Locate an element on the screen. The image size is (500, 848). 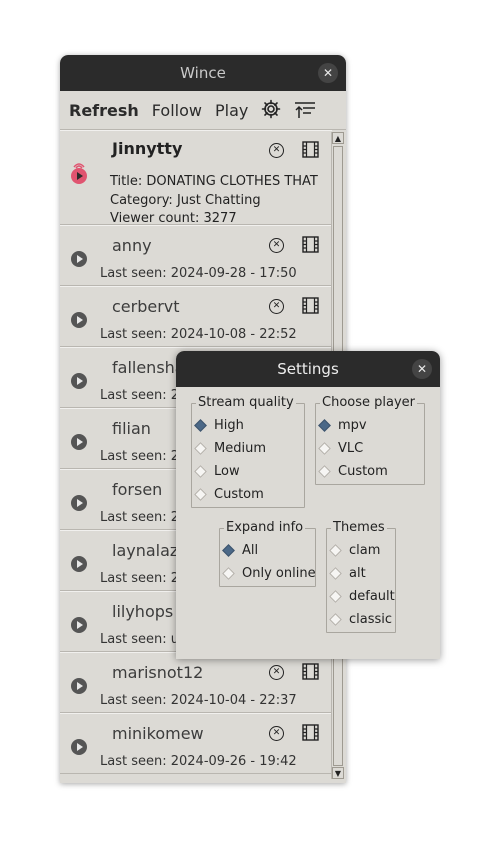
close-window-button: ✕ is located at coordinates (328, 73).